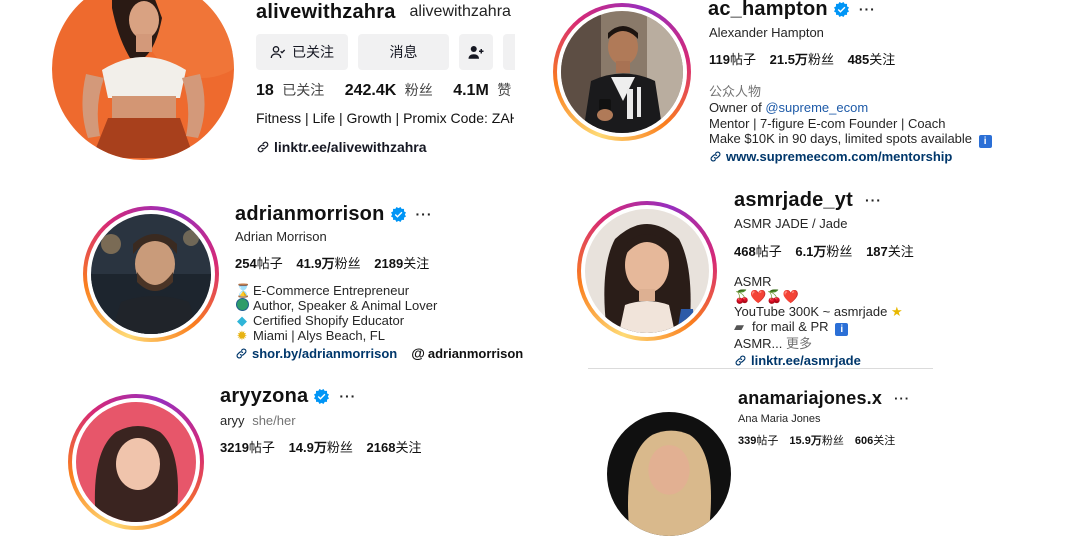  Describe the element at coordinates (389, 263) in the screenshot. I see `following-count: 2189` at that location.